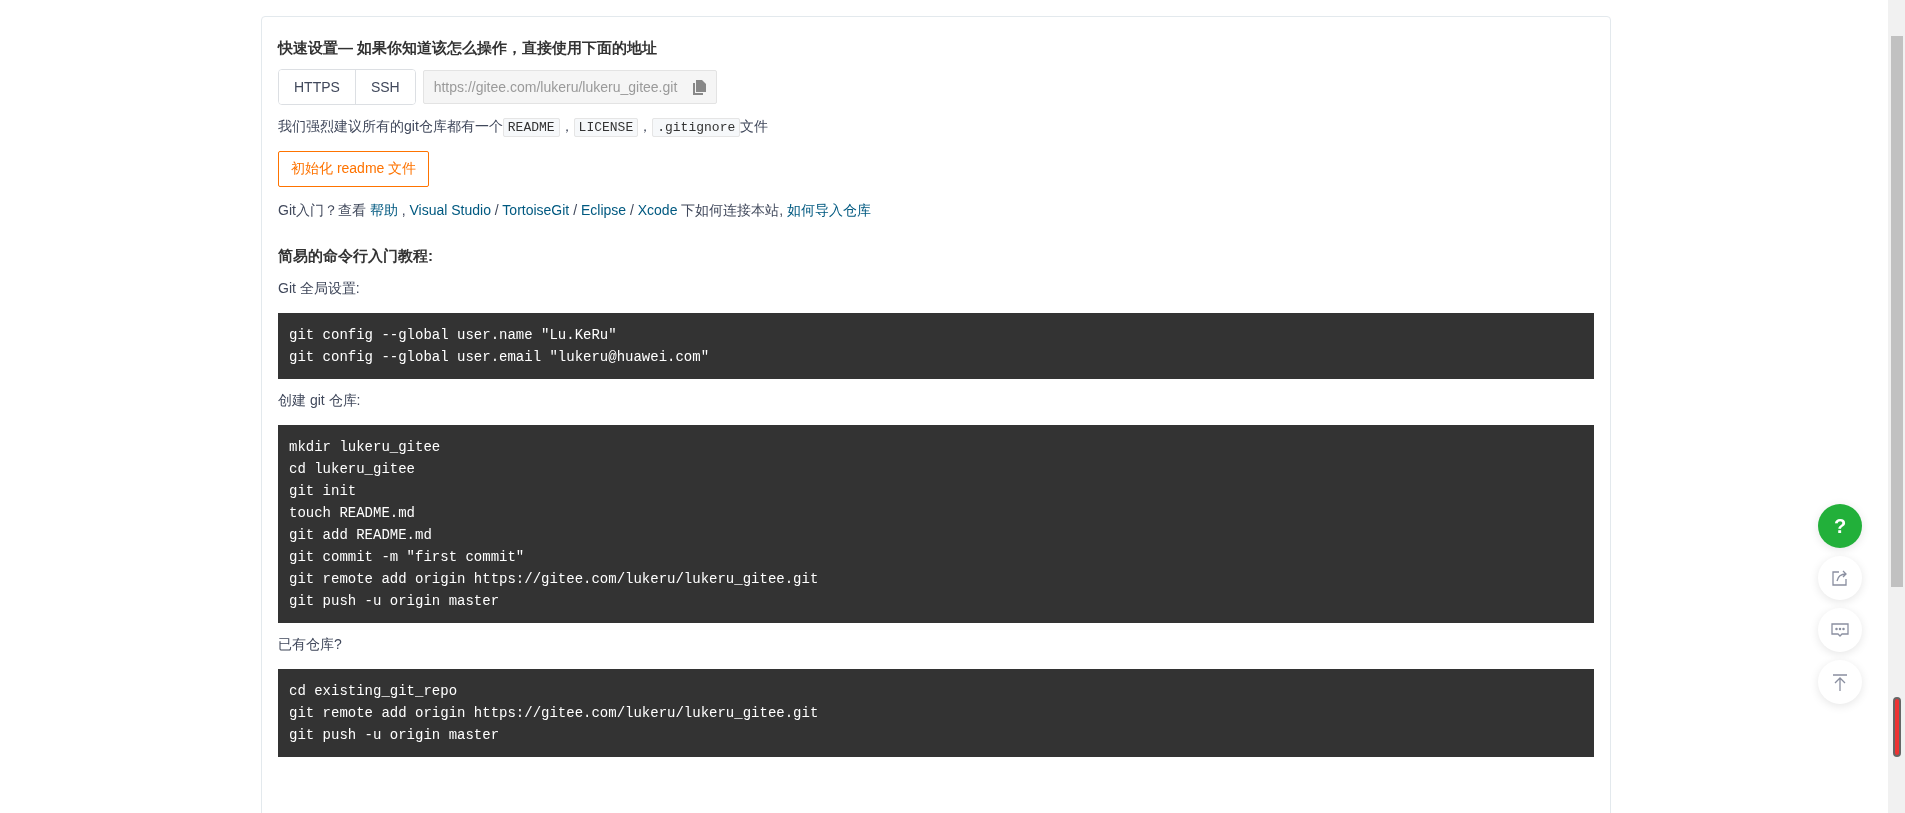 This screenshot has height=813, width=1905. I want to click on inline-code: .gitignore, so click(696, 127).